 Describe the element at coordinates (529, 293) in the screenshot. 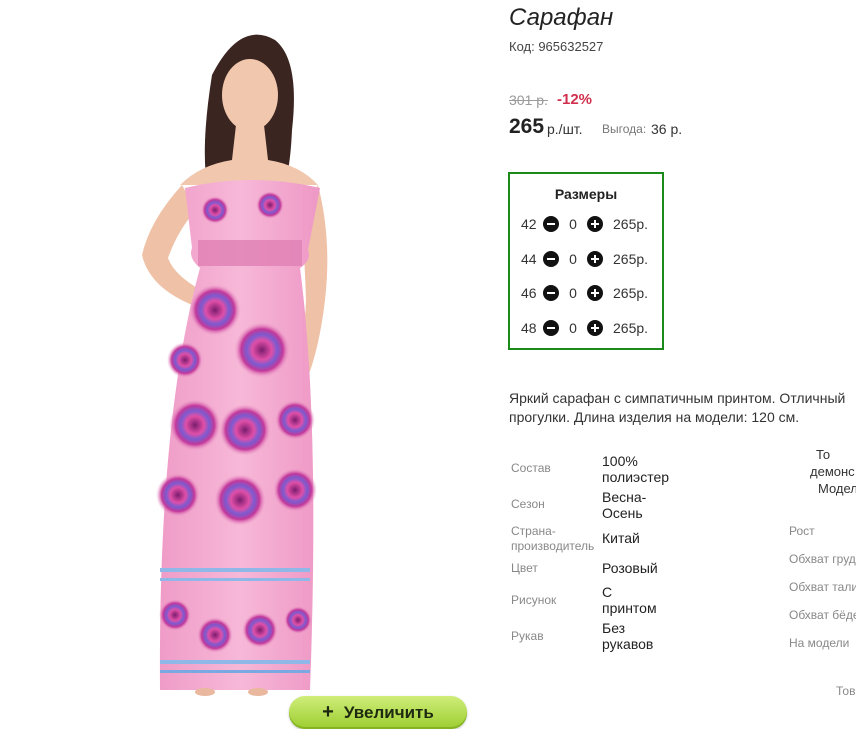

I see `size-label: 46` at that location.